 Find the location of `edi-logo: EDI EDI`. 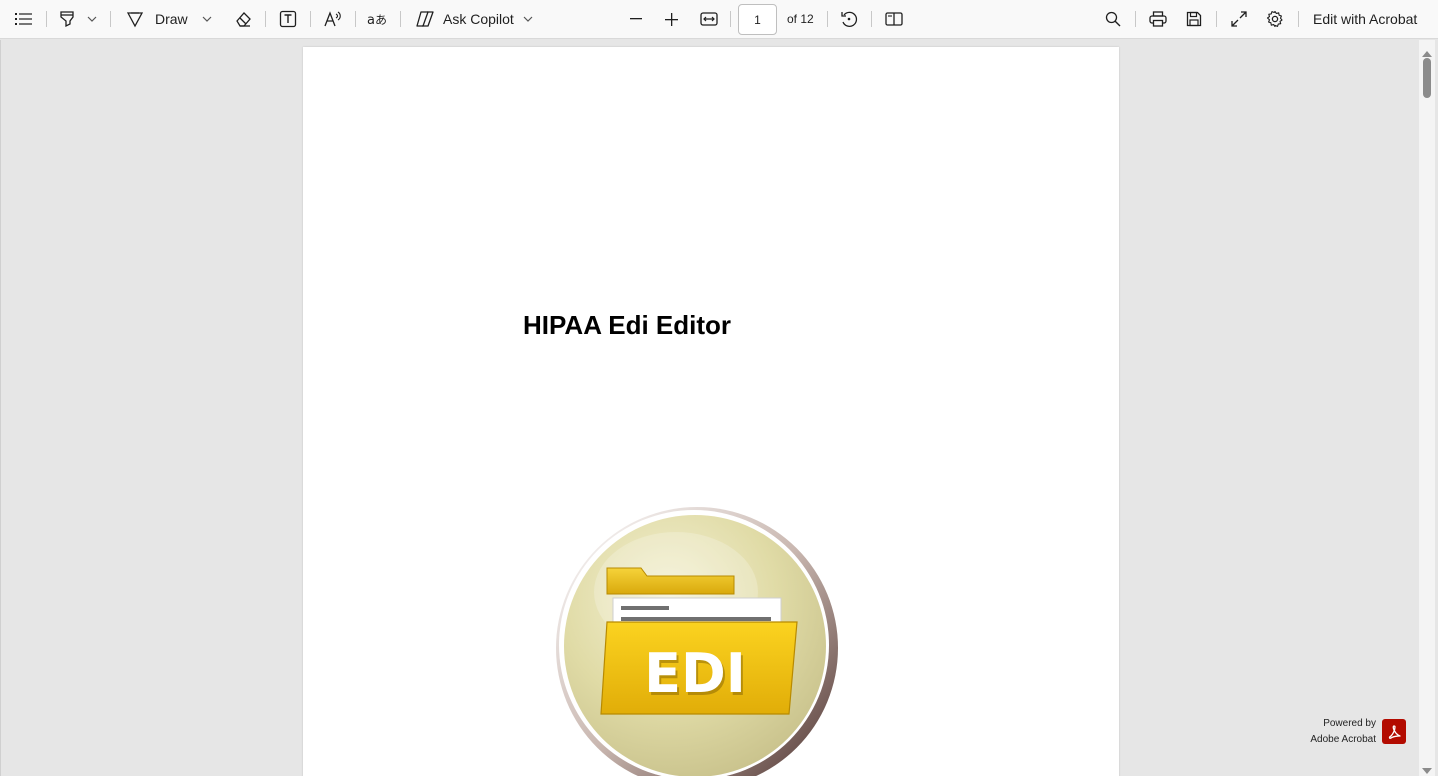

edi-logo: EDI EDI is located at coordinates (697, 639).